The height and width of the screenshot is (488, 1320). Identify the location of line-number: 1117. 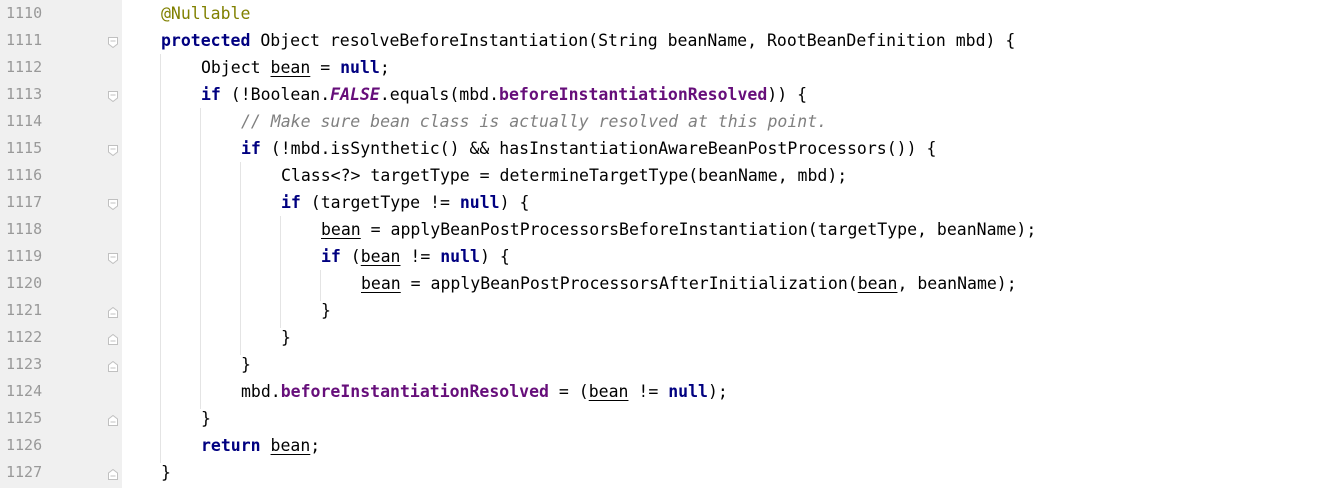
(24, 202).